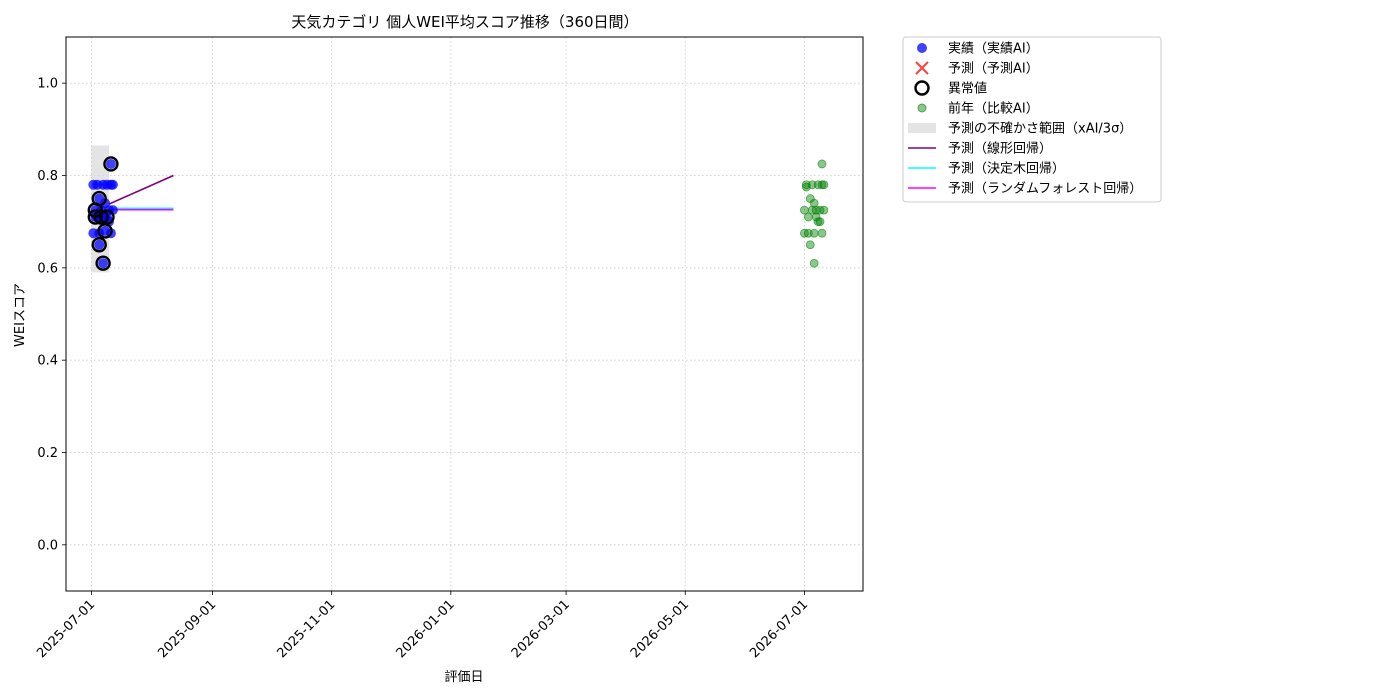  Describe the element at coordinates (1006, 169) in the screenshot. I see `legend-label: 予測（決定木回帰）` at that location.